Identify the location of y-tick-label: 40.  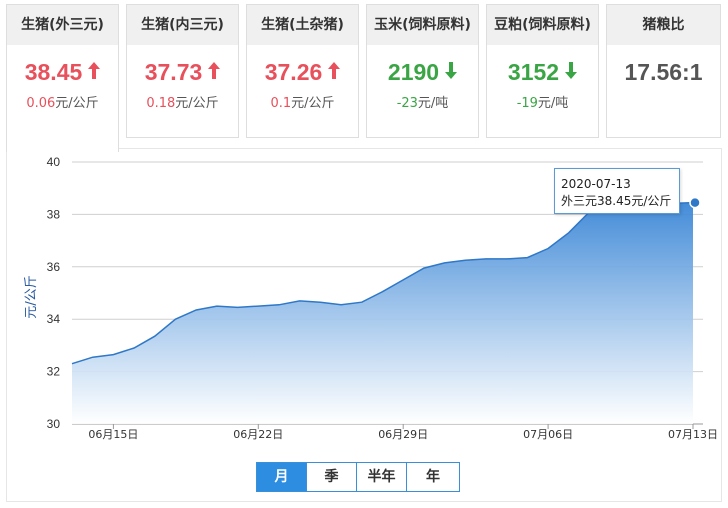
(54, 162).